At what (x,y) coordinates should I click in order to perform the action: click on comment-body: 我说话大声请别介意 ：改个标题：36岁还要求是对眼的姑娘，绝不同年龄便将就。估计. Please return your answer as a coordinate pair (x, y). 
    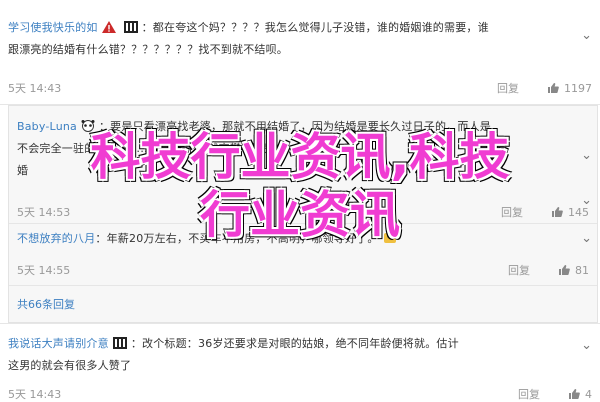
    Looking at the image, I should click on (300, 344).